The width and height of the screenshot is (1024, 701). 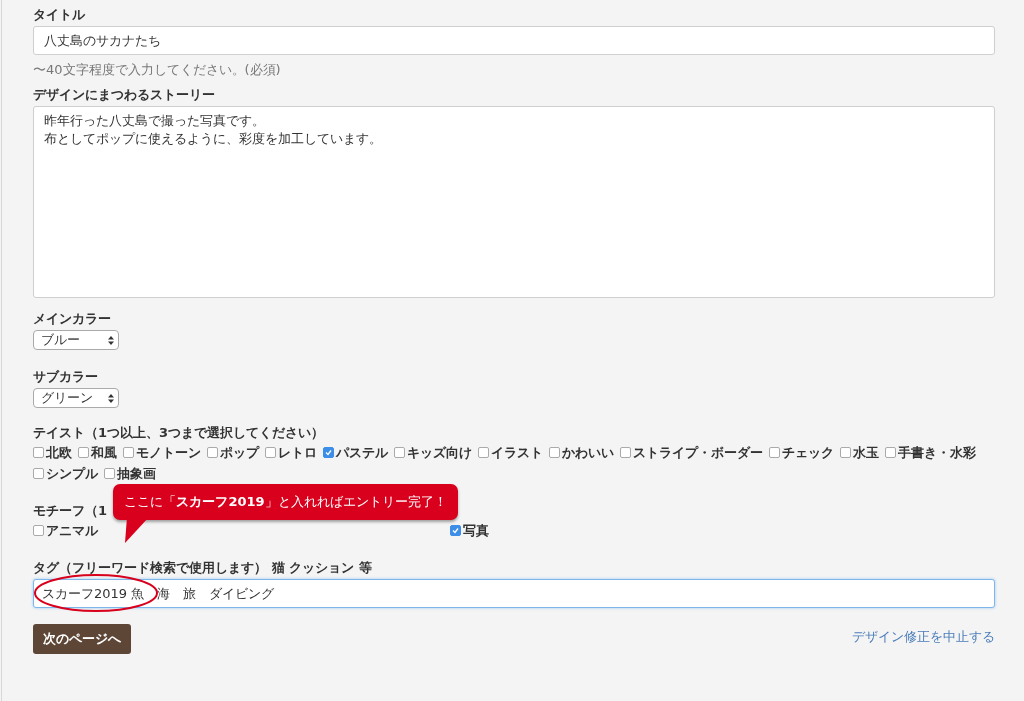 What do you see at coordinates (65, 376) in the screenshot?
I see `field-label: サブカラー` at bounding box center [65, 376].